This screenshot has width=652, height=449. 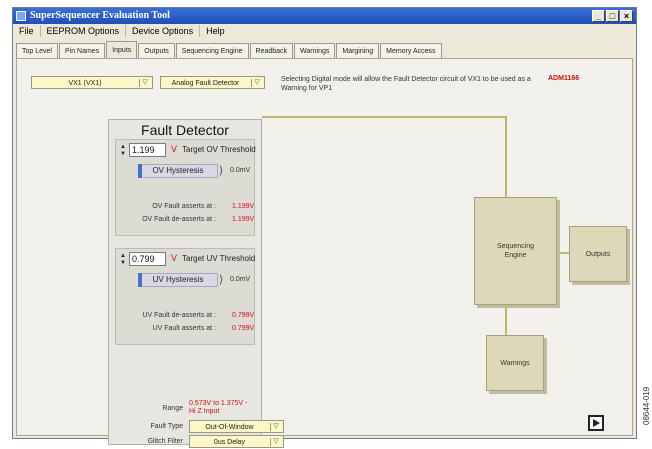 What do you see at coordinates (172, 408) in the screenshot?
I see `range-label: Range` at bounding box center [172, 408].